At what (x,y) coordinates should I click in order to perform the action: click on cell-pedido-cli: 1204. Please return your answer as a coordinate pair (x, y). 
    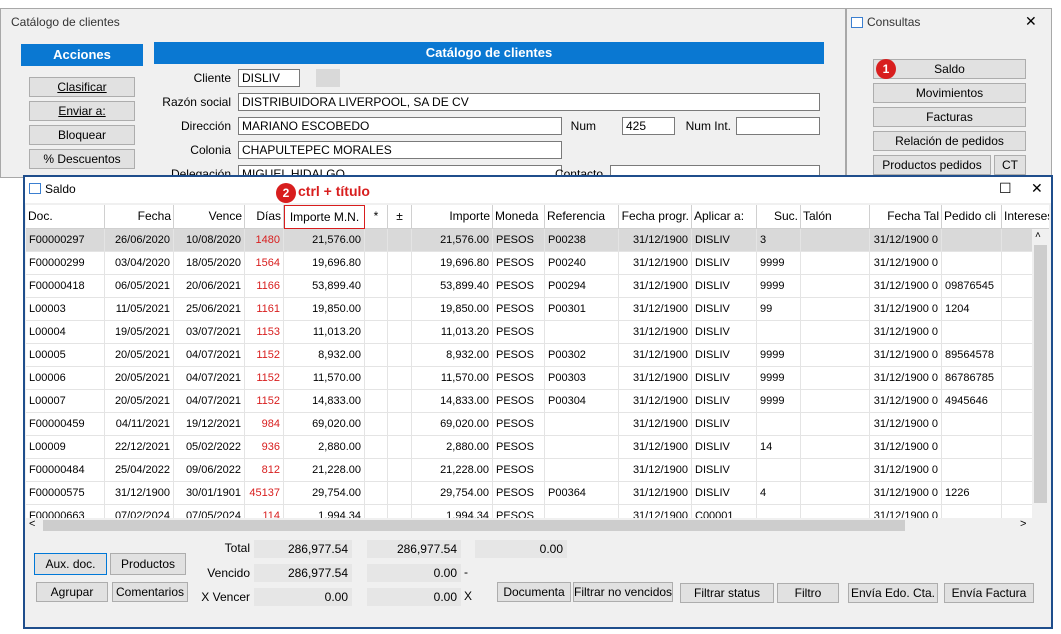
    Looking at the image, I should click on (972, 309).